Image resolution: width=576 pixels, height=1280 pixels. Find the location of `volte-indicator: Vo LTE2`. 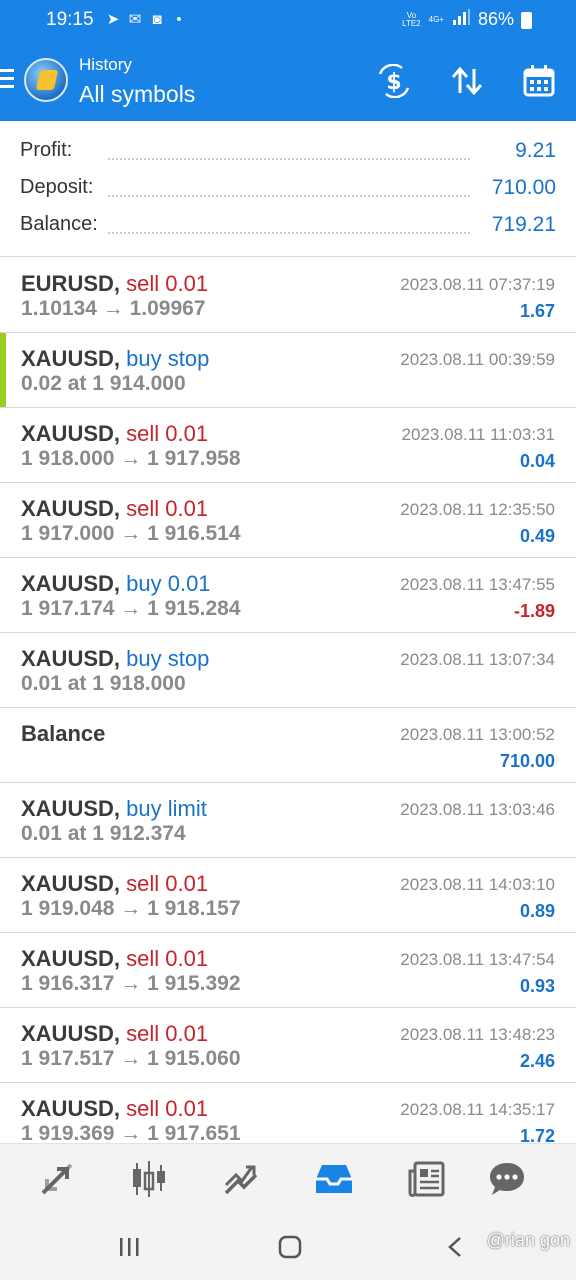

volte-indicator: Vo LTE2 is located at coordinates (411, 19).